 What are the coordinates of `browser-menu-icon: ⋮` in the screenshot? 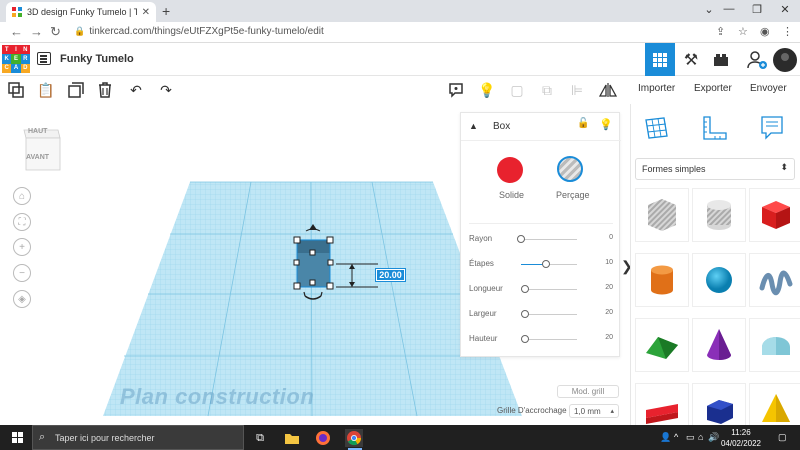 It's located at (787, 31).